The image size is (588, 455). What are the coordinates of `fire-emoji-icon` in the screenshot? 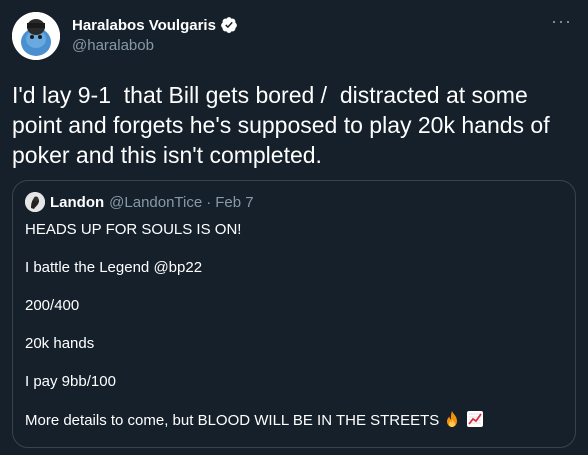 It's located at (452, 419).